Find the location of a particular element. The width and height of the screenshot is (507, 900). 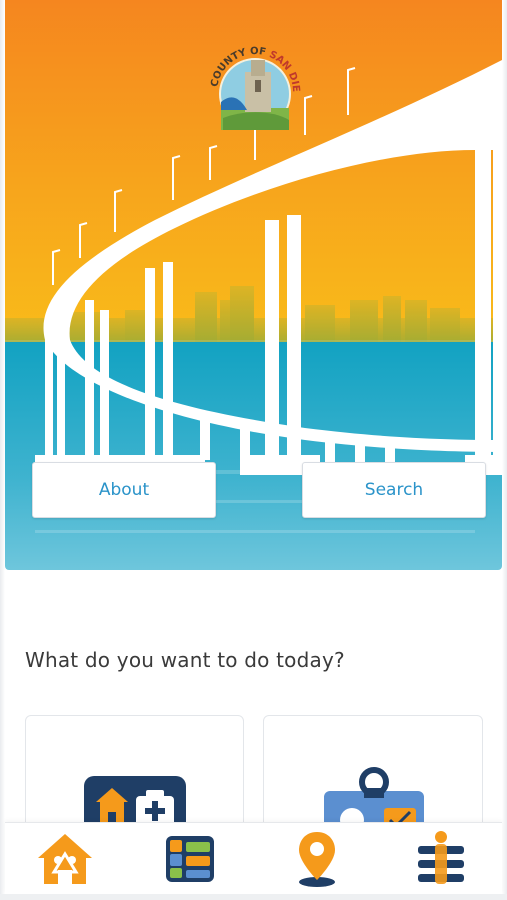

location-pin-icon is located at coordinates (317, 859).